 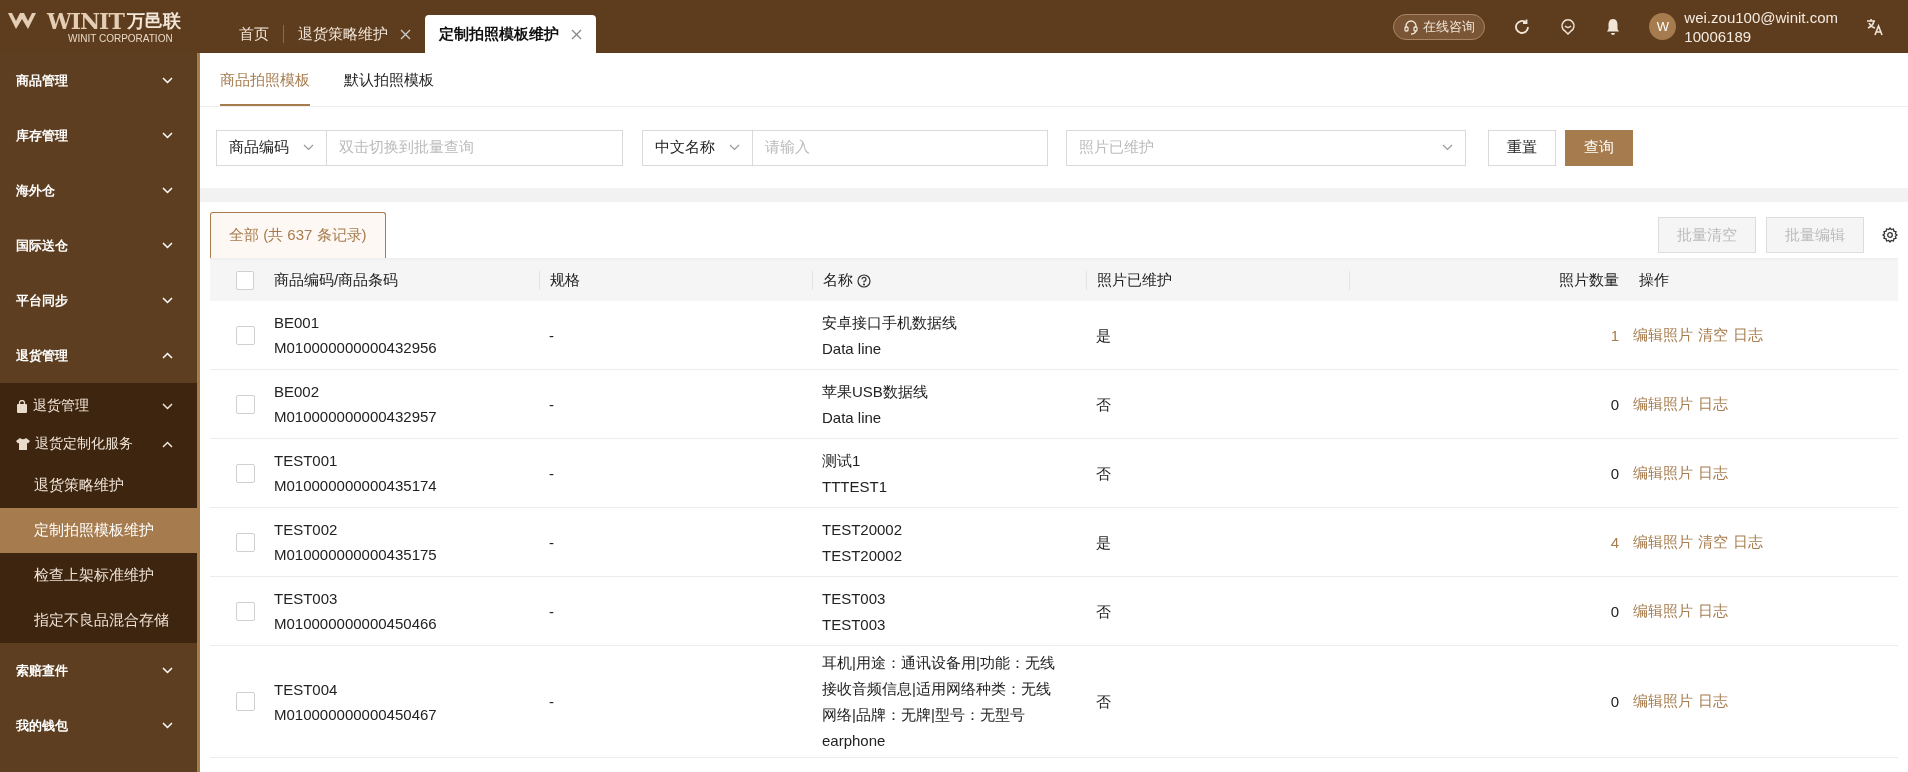 What do you see at coordinates (1613, 26) in the screenshot?
I see `bell-icon` at bounding box center [1613, 26].